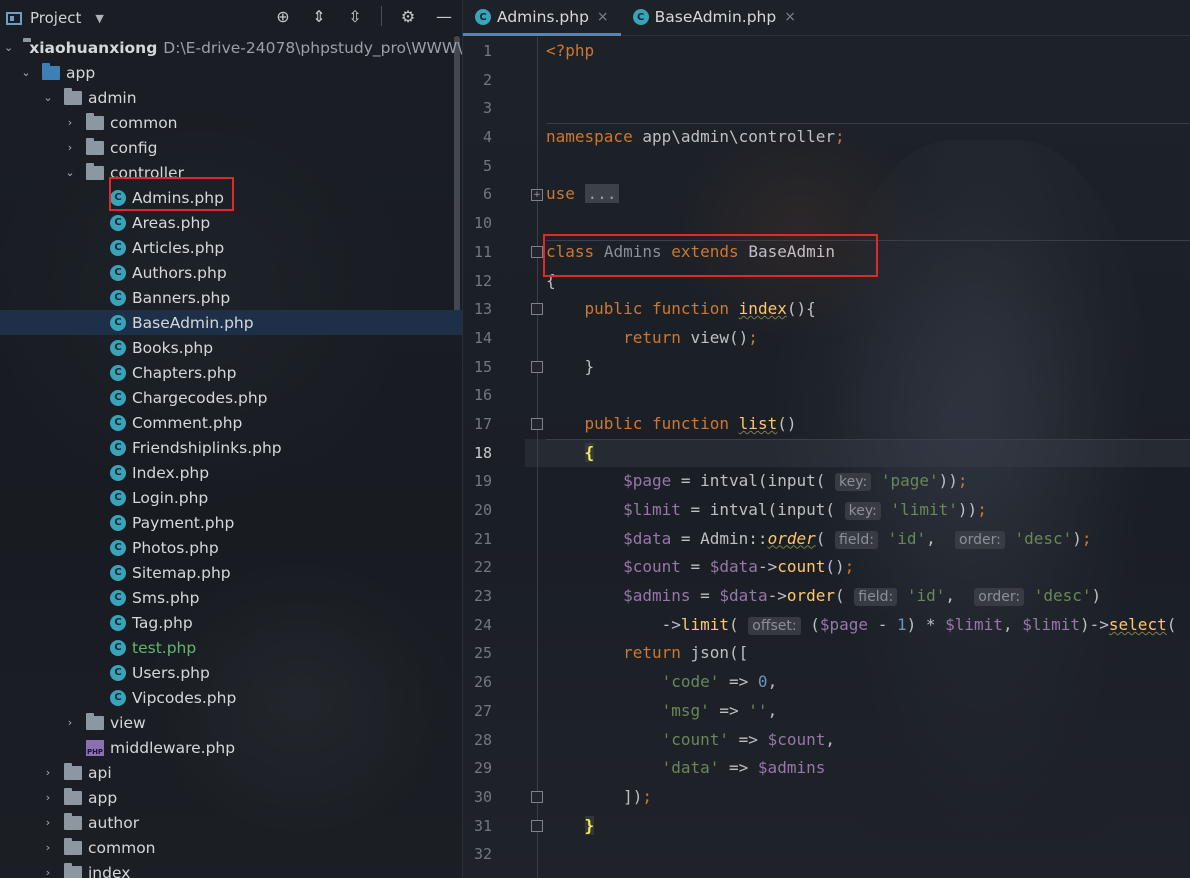  I want to click on line-number: 26, so click(495, 682).